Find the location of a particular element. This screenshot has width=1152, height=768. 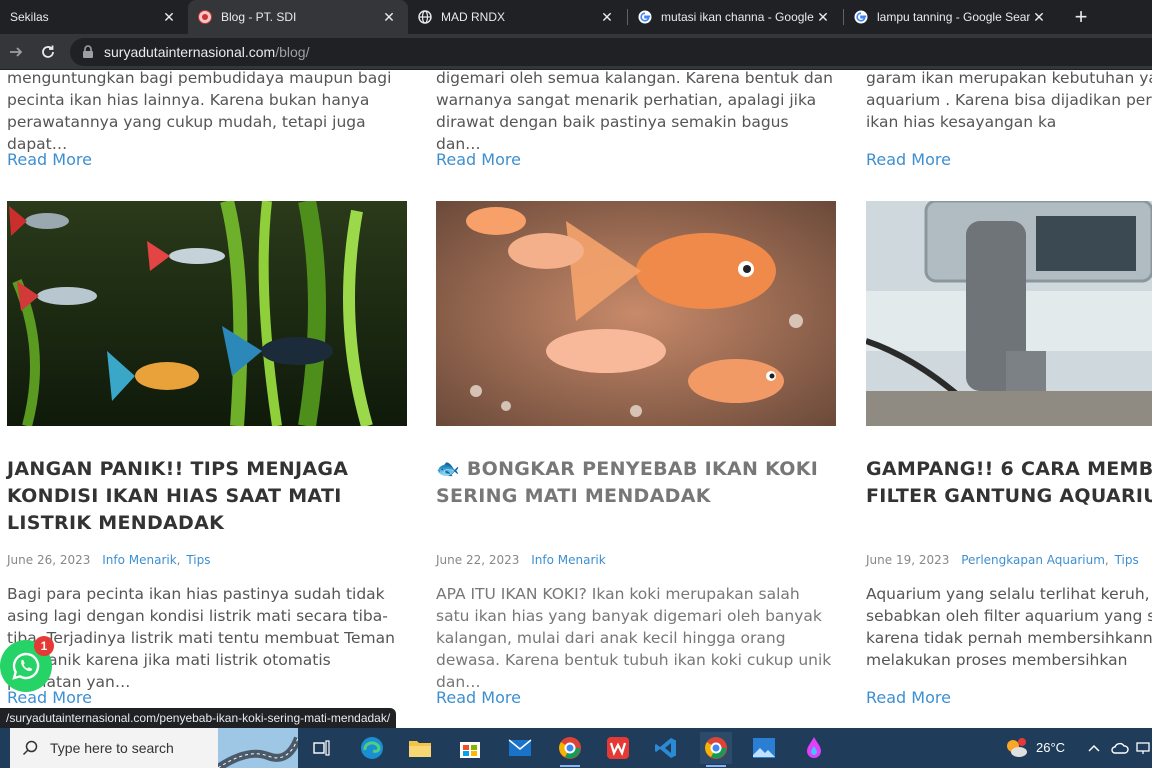

wps-icon is located at coordinates (618, 748).